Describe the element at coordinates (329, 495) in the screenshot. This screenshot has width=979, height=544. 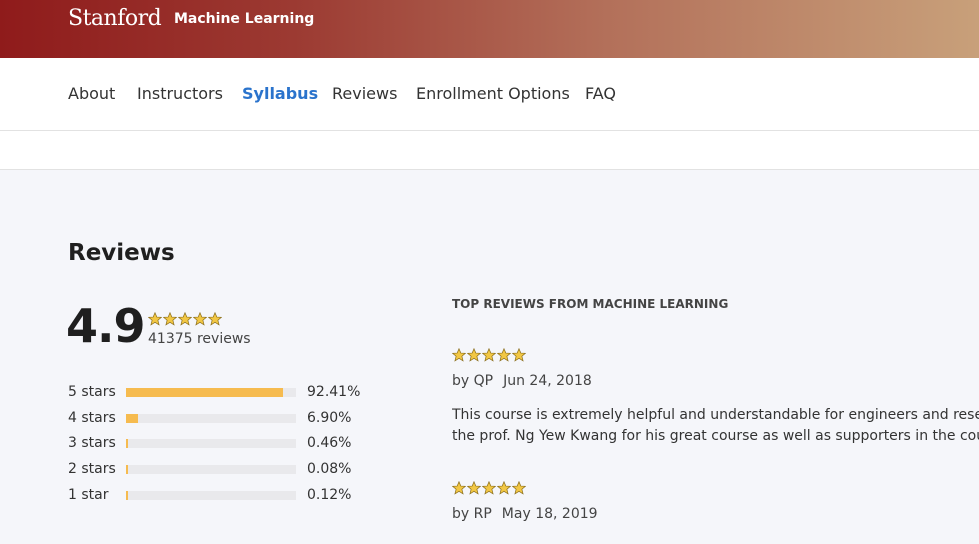
I see `rating-row-percent: 0.12%` at that location.